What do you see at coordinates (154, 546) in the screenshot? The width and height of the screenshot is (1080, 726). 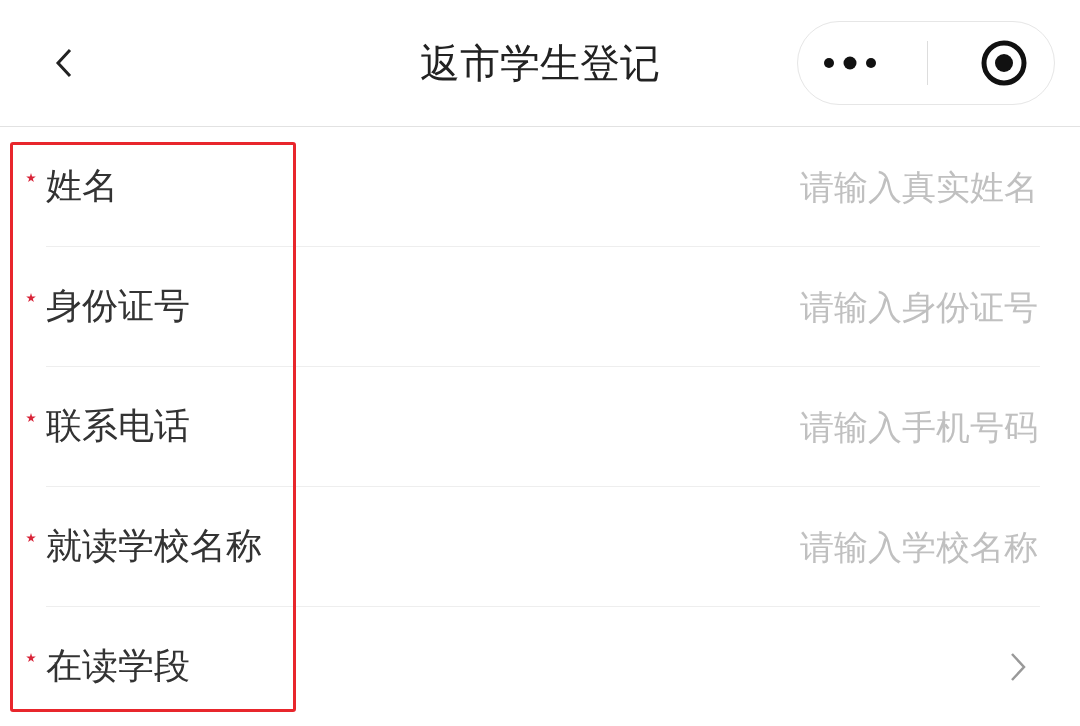 I see `field-label: 就读学校名称` at bounding box center [154, 546].